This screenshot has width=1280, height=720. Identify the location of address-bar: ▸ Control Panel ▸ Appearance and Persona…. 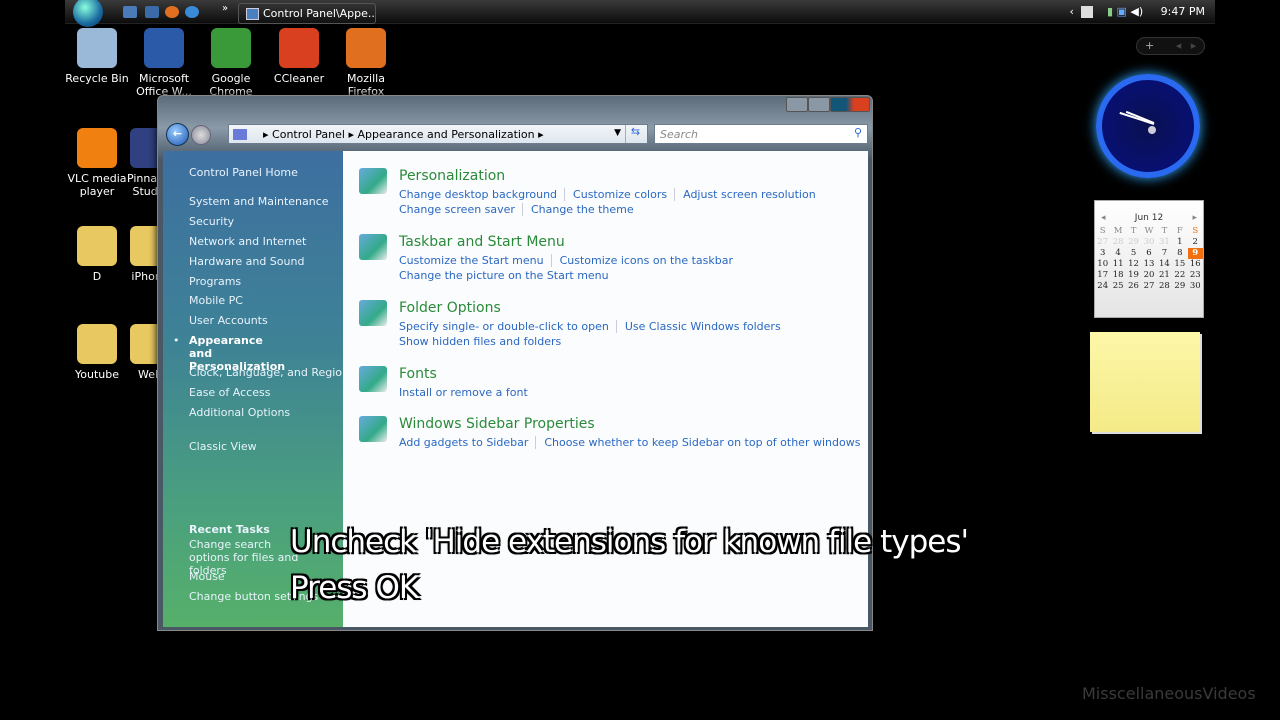
(438, 134).